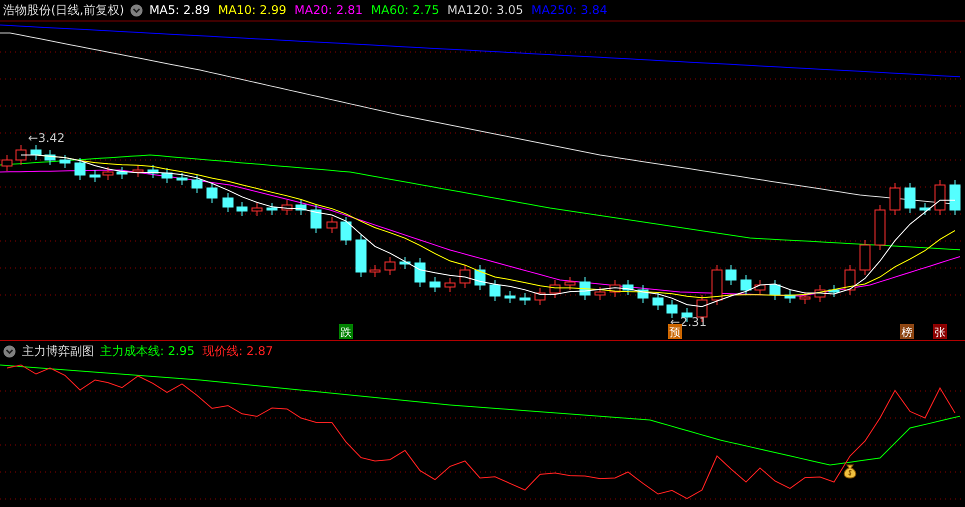 This screenshot has height=507, width=965. Describe the element at coordinates (328, 10) in the screenshot. I see `ma-indicator-value: MA20: 2.81` at that location.